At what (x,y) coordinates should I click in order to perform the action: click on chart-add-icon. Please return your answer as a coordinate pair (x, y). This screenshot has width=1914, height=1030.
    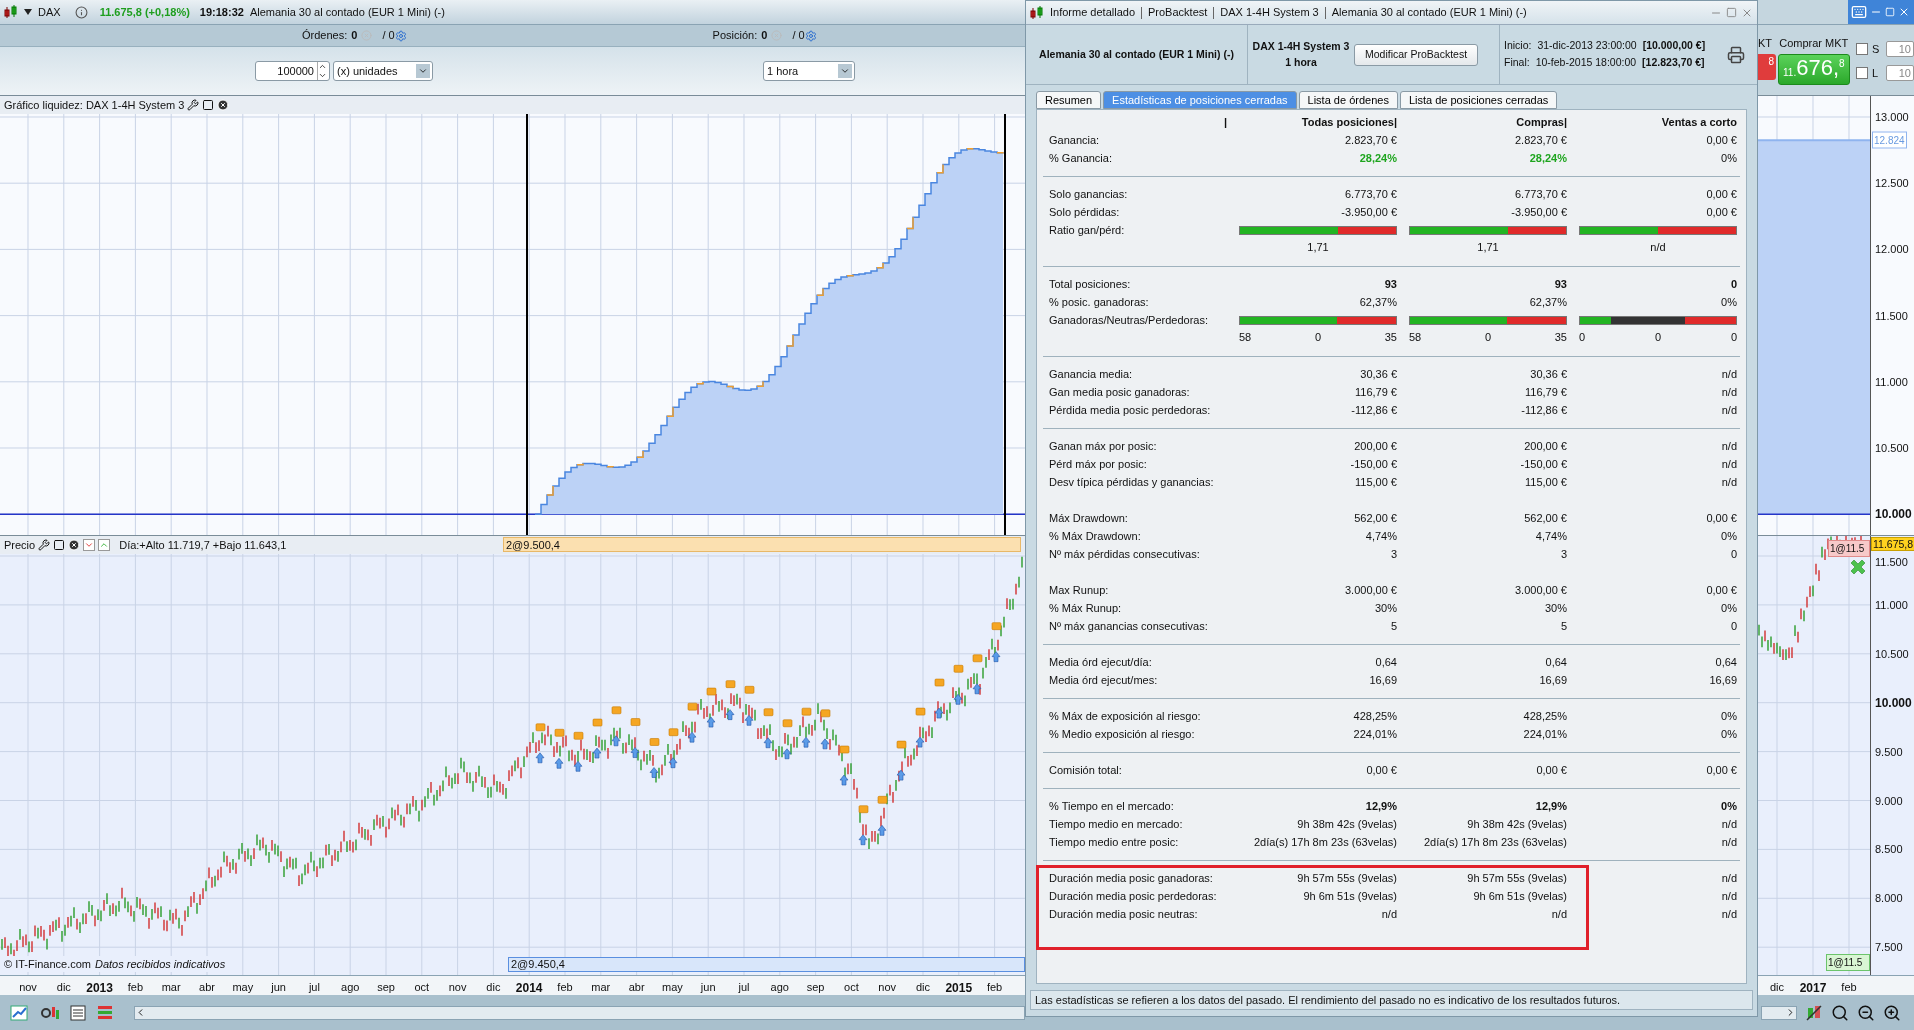
    Looking at the image, I should click on (20, 1012).